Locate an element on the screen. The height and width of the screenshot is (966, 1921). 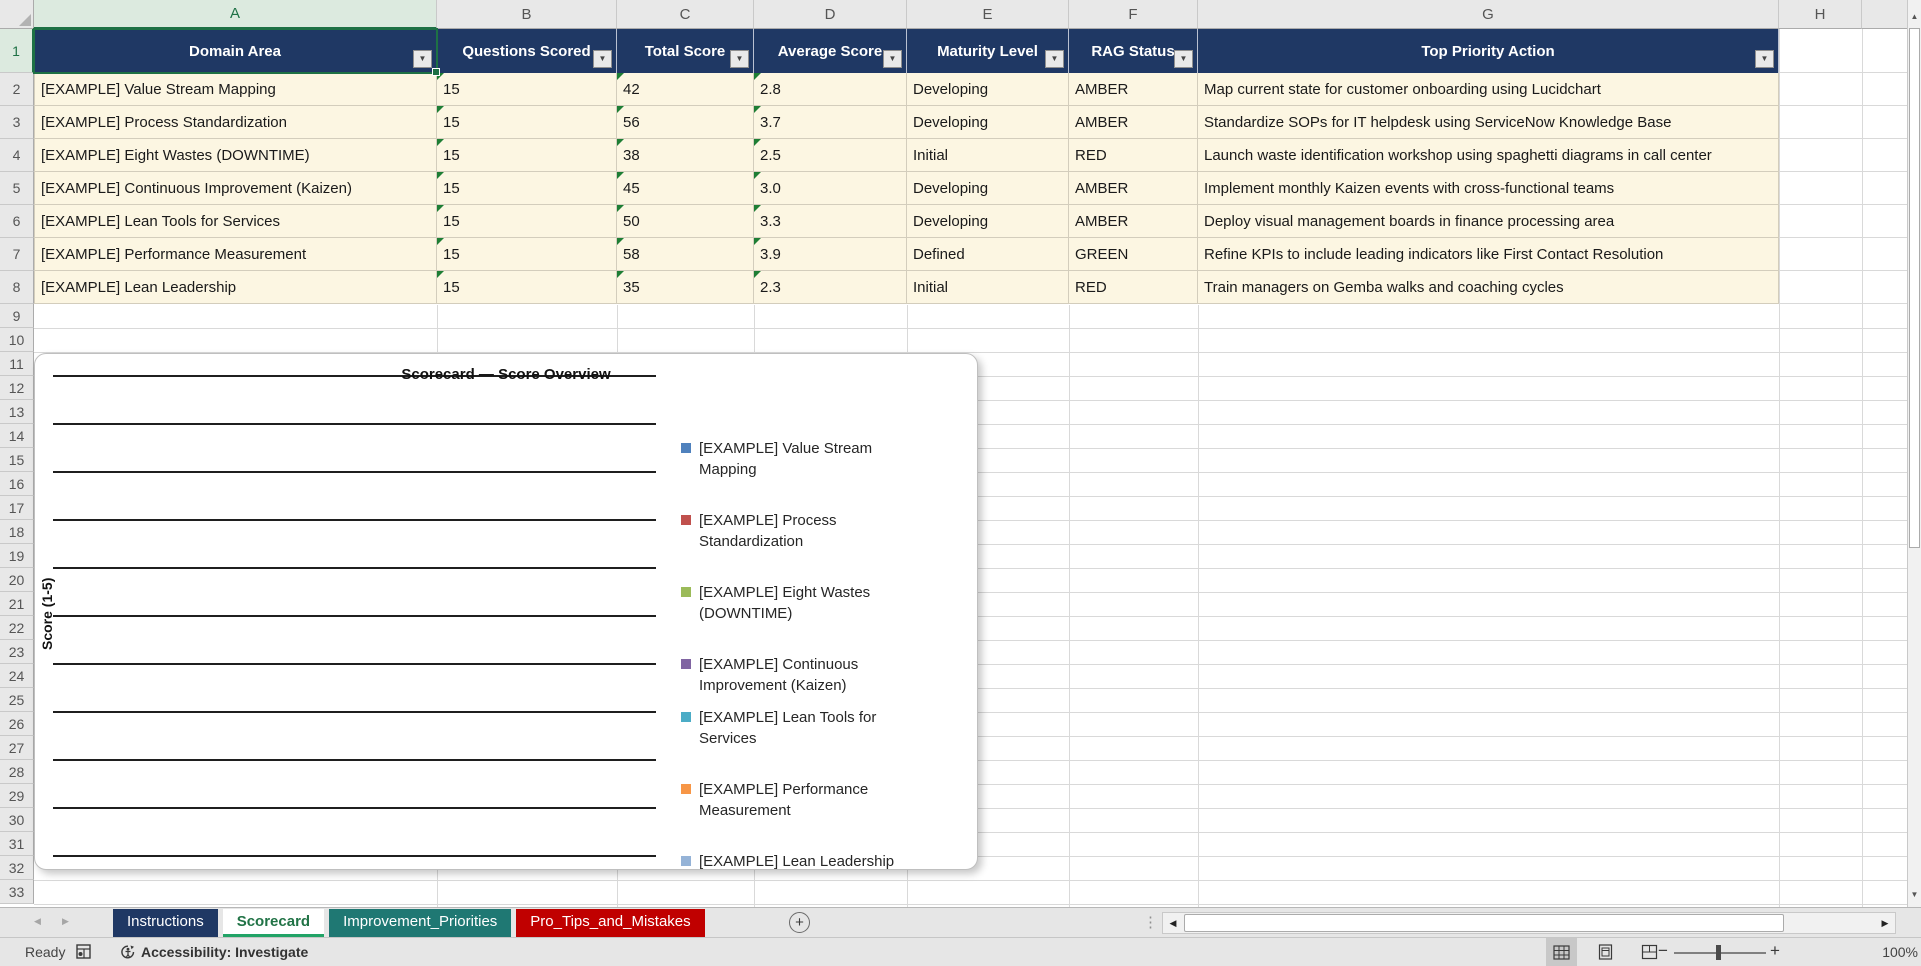
legend-item: [EXAMPLE] Eight Wastes (DOWNTIME) is located at coordinates (797, 603).